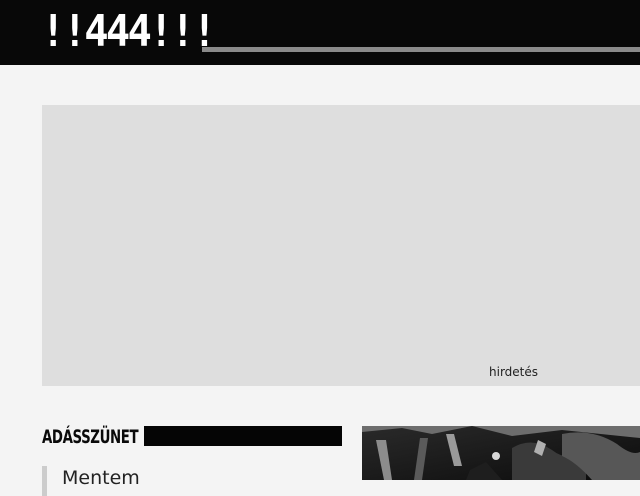 The image size is (640, 496). Describe the element at coordinates (135, 32) in the screenshot. I see `site-logo-link: !!444!!!` at that location.